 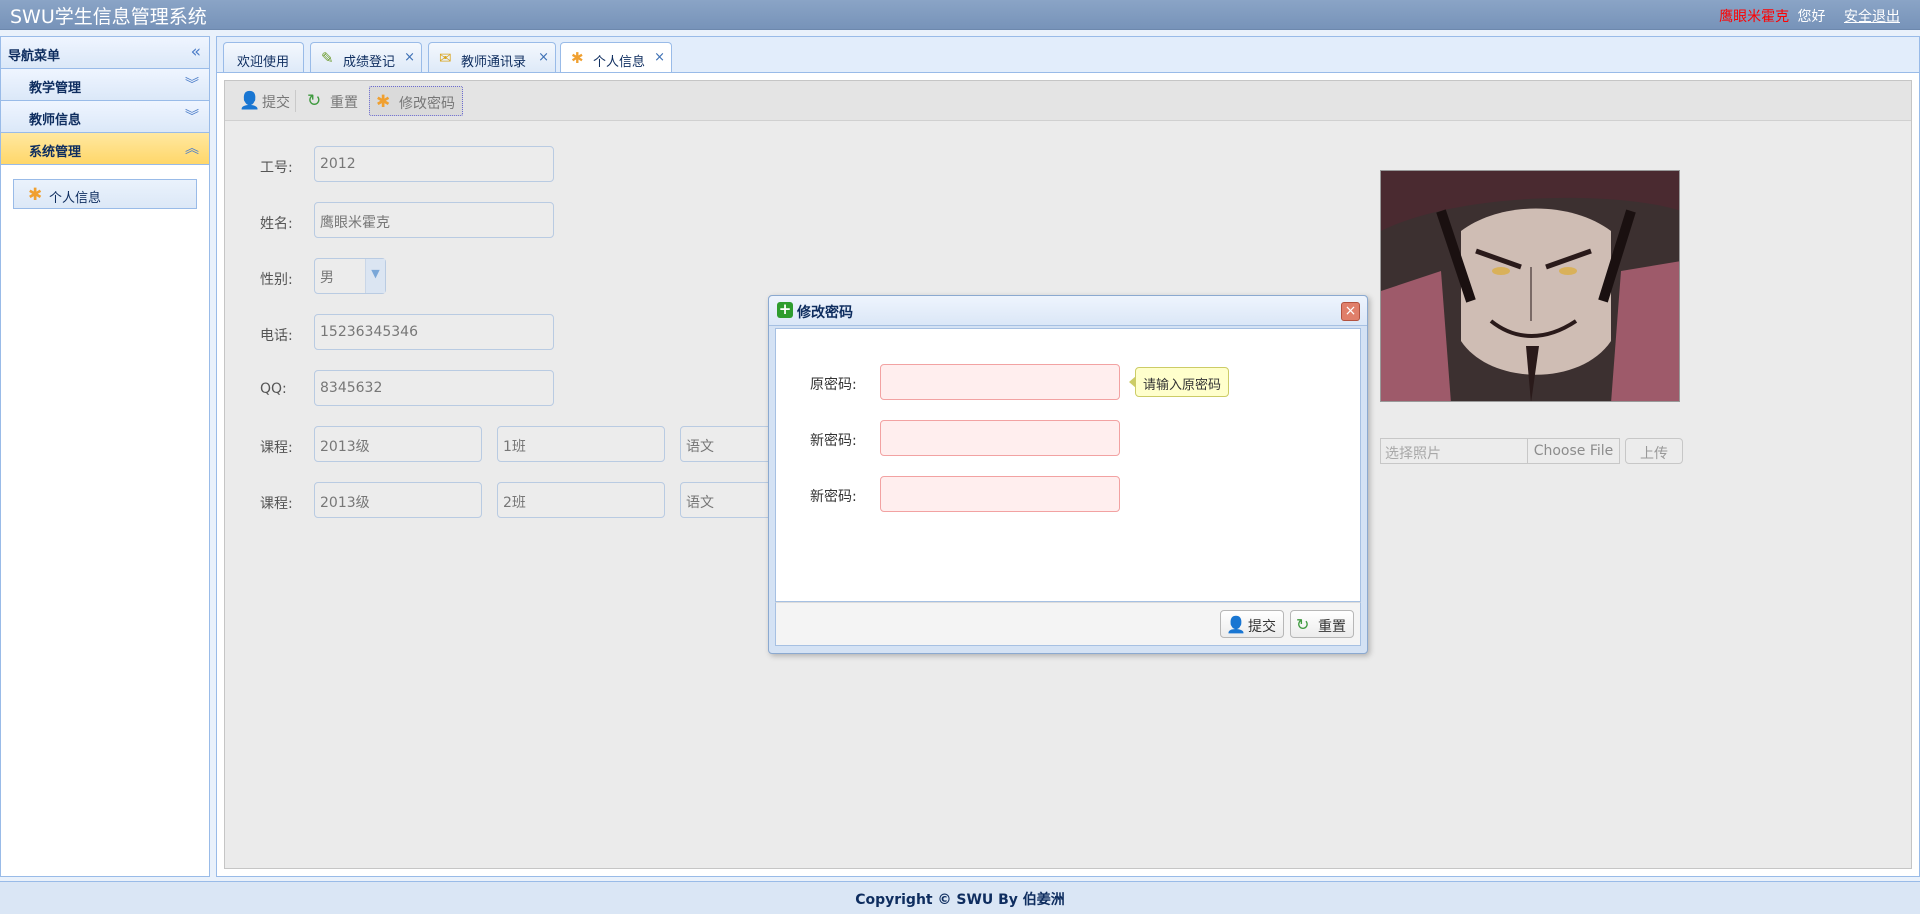 What do you see at coordinates (833, 497) in the screenshot?
I see `confirm-password-label: 新密码:` at bounding box center [833, 497].